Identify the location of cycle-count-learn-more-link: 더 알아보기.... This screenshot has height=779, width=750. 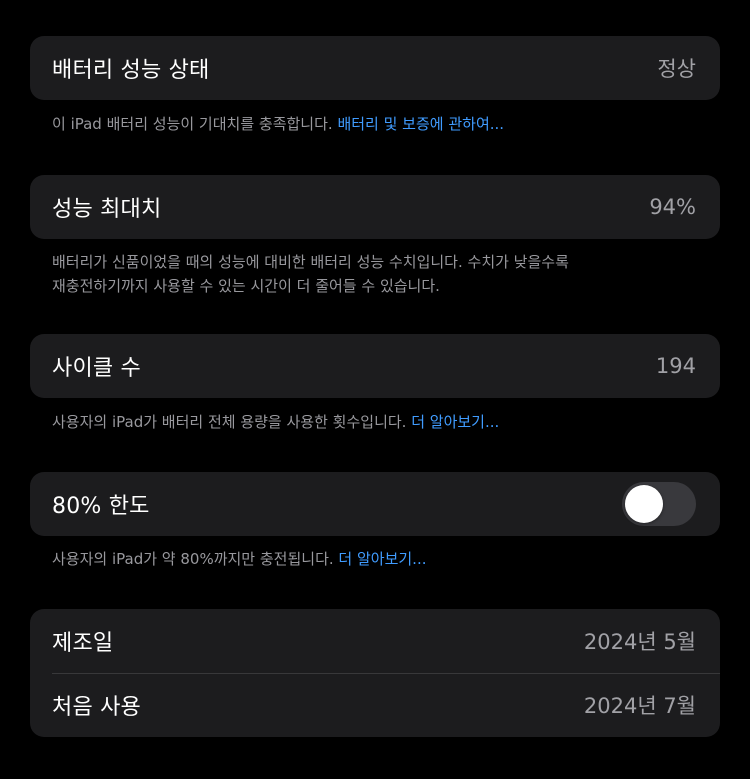
(455, 422).